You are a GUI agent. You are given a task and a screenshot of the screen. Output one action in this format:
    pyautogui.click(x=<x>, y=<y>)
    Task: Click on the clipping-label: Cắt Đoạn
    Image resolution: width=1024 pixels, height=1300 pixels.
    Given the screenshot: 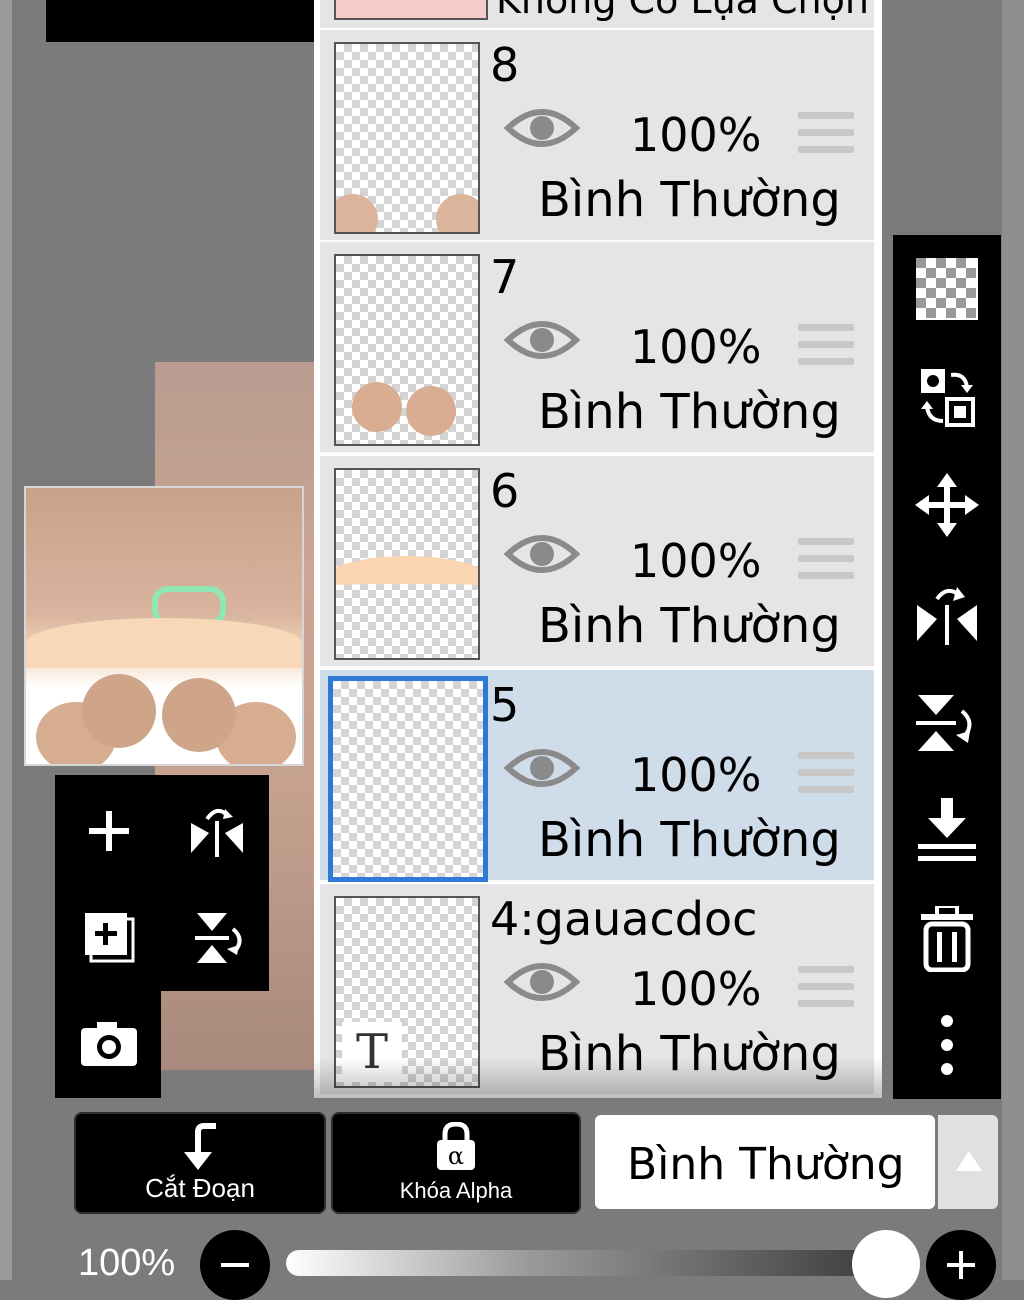 What is the action you would take?
    pyautogui.click(x=200, y=1188)
    